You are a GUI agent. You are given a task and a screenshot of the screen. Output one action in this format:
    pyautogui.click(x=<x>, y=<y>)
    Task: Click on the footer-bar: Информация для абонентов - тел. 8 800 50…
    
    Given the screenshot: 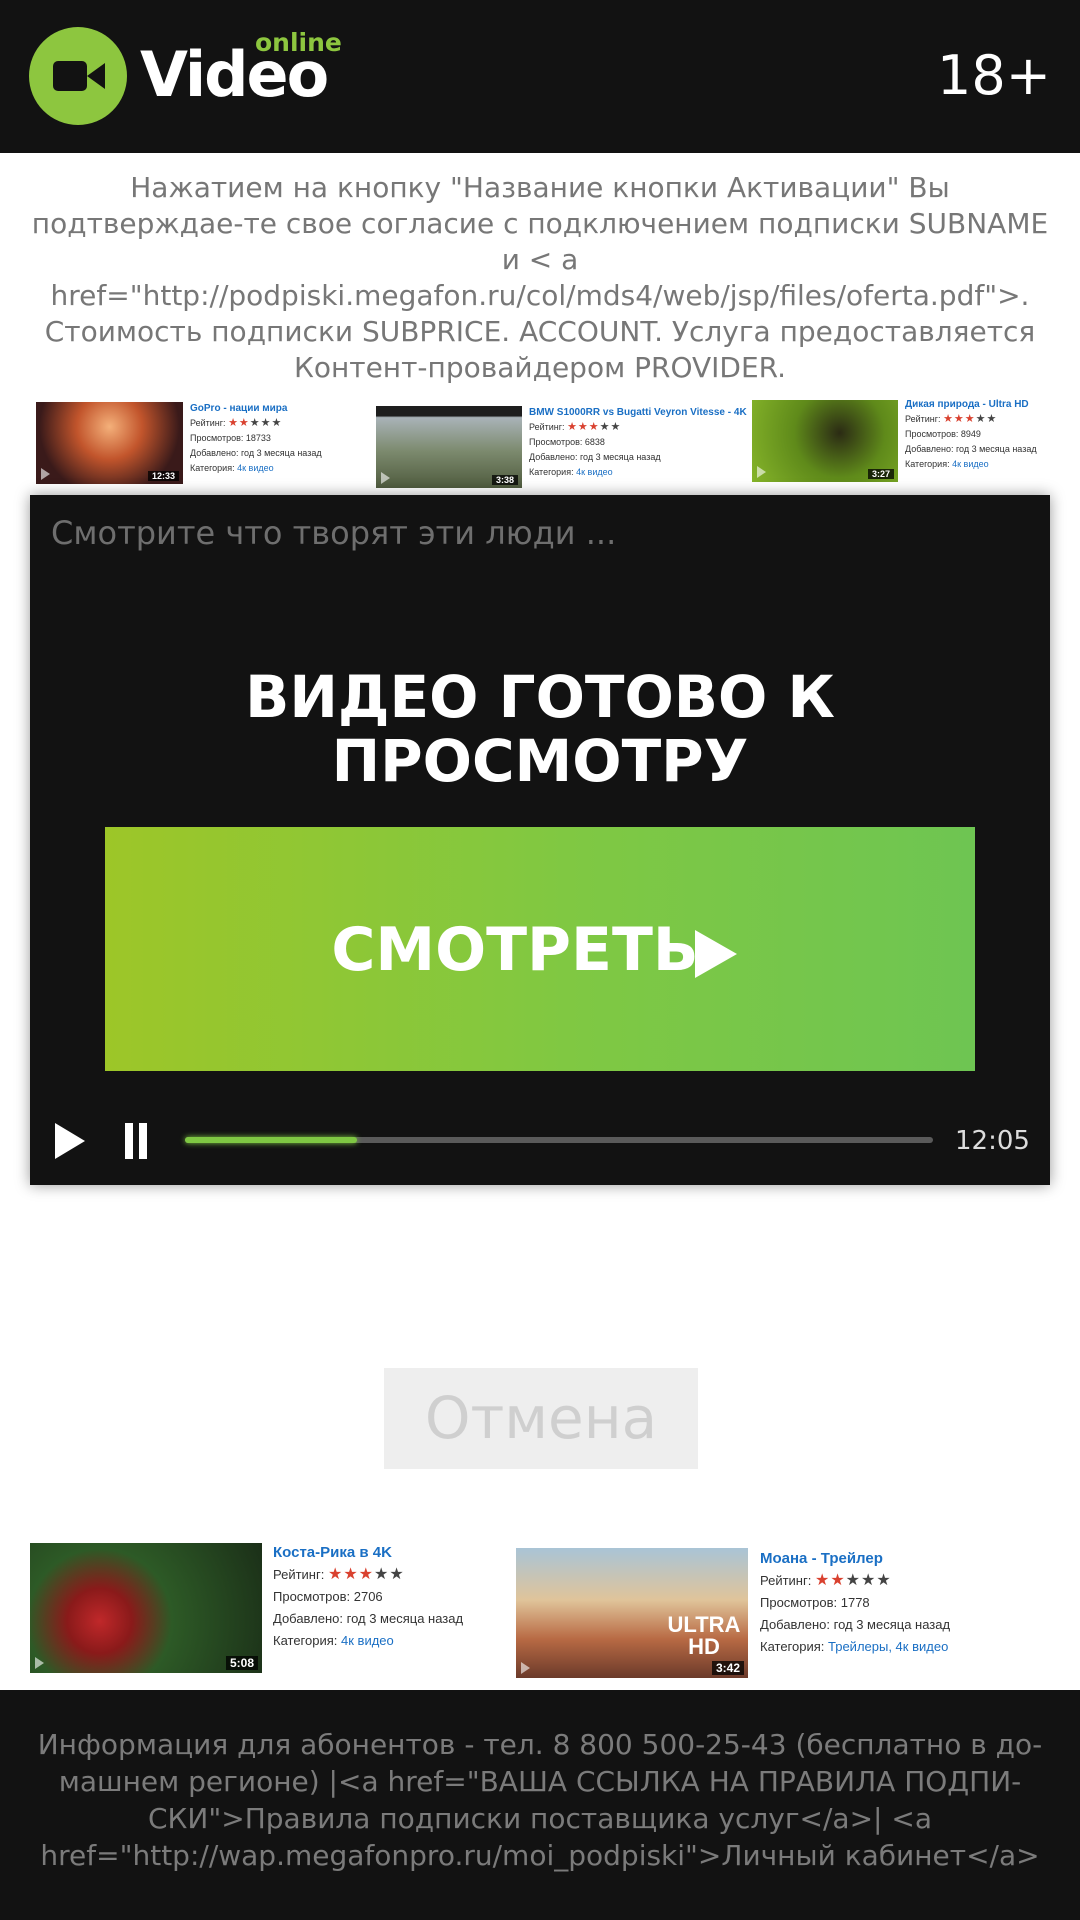 What is the action you would take?
    pyautogui.click(x=540, y=1805)
    